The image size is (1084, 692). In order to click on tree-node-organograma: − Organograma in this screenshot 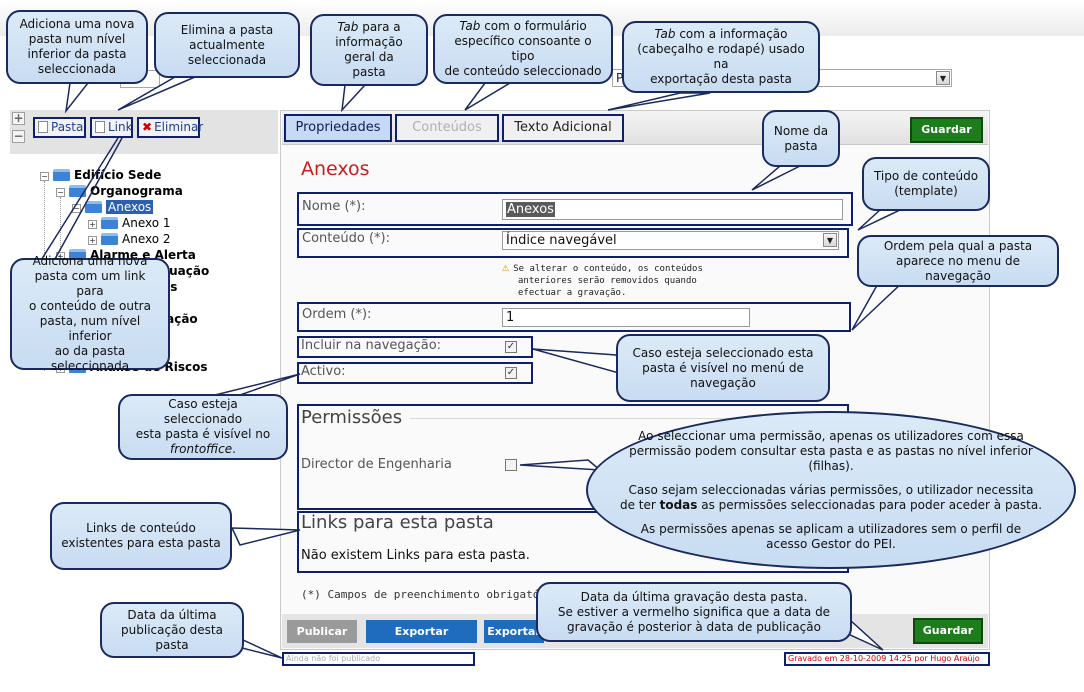, I will do `click(119, 191)`.